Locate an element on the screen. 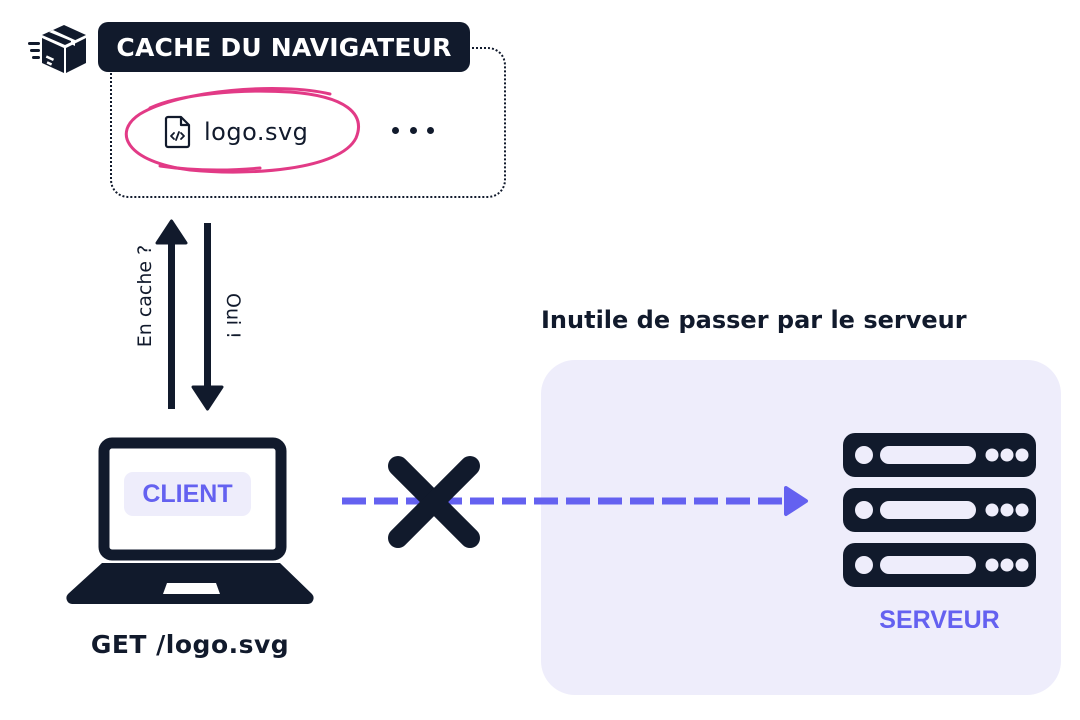  code-file-icon is located at coordinates (177, 132).